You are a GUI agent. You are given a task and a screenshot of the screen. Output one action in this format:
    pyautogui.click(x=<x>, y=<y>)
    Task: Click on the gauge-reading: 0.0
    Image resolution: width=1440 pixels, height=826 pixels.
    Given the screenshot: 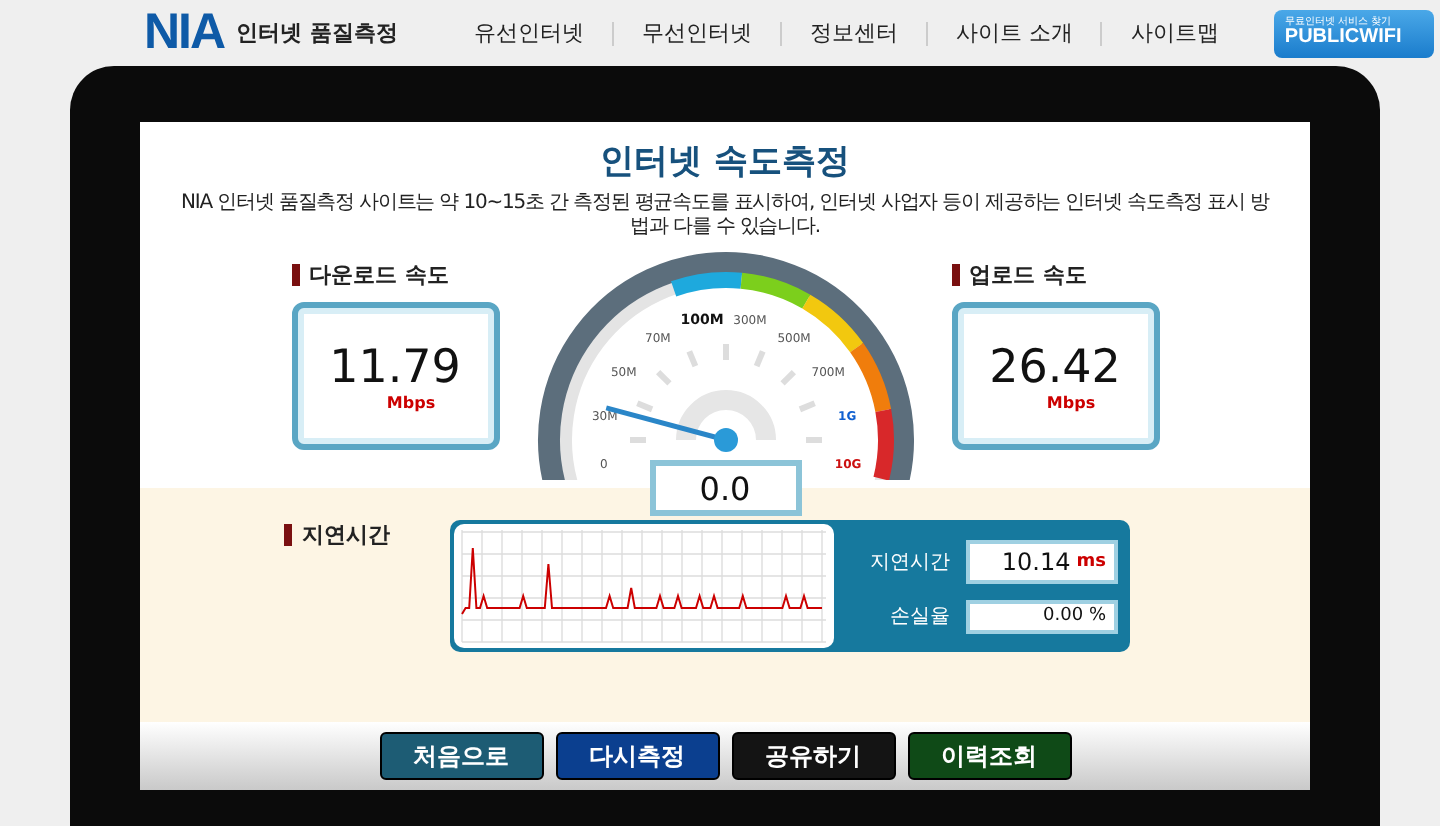 What is the action you would take?
    pyautogui.click(x=725, y=488)
    